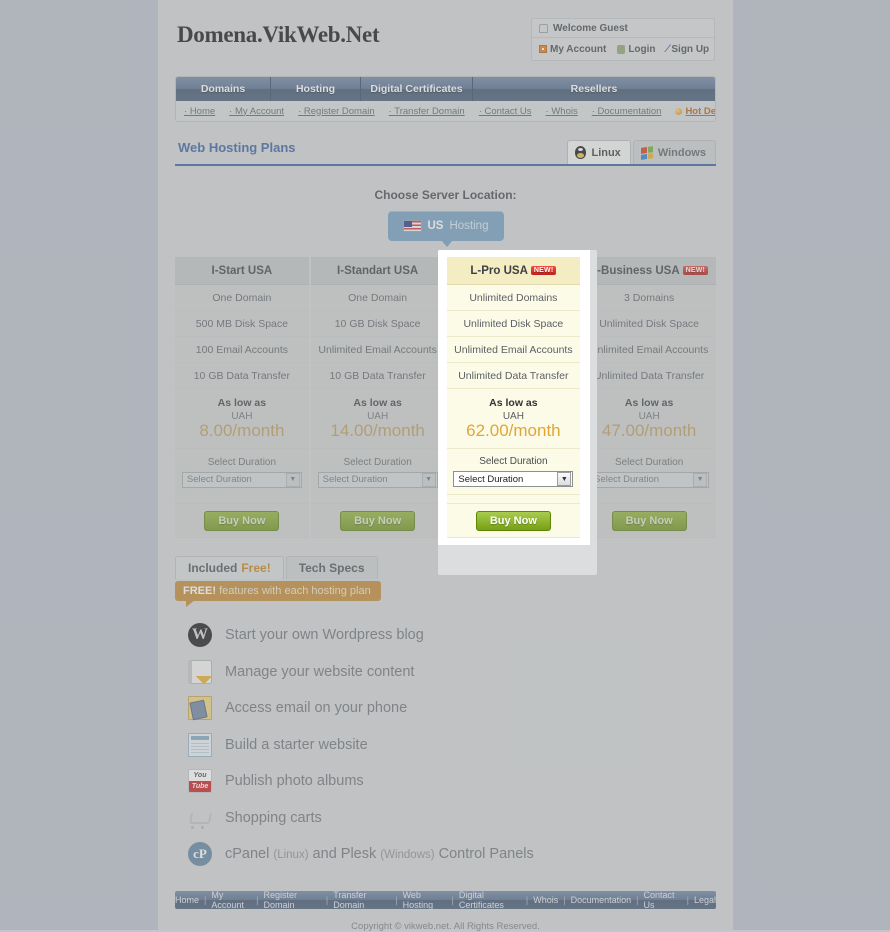 The width and height of the screenshot is (890, 932). What do you see at coordinates (674, 152) in the screenshot?
I see `tab-windows: Windows` at bounding box center [674, 152].